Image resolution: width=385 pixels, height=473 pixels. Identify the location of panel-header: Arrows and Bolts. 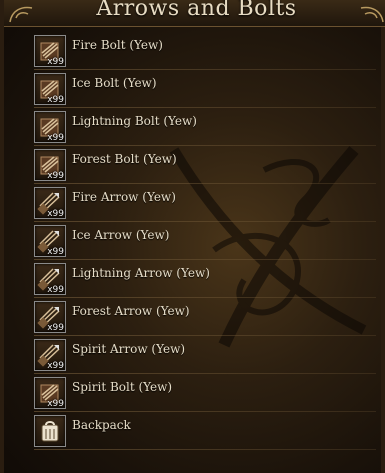
(194, 13).